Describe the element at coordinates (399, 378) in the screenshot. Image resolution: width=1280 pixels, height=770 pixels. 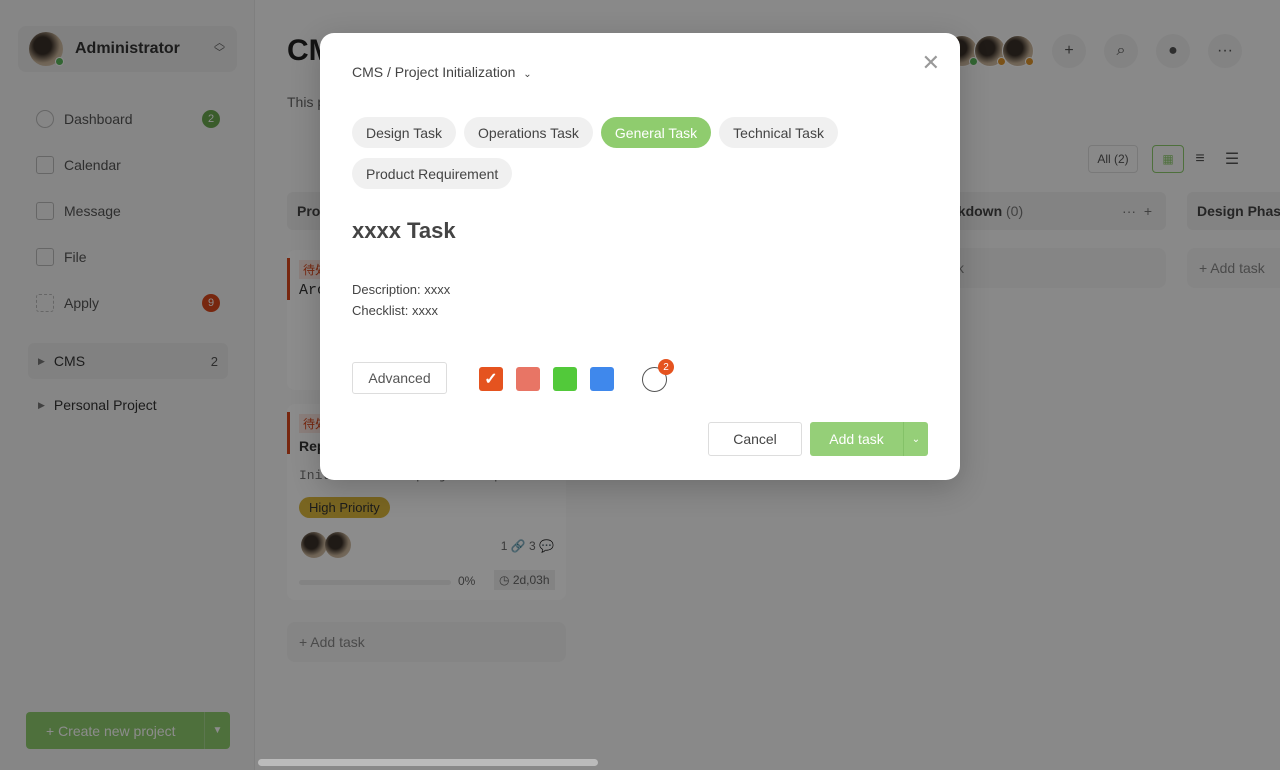
I see `advanced-button: Advanced` at that location.